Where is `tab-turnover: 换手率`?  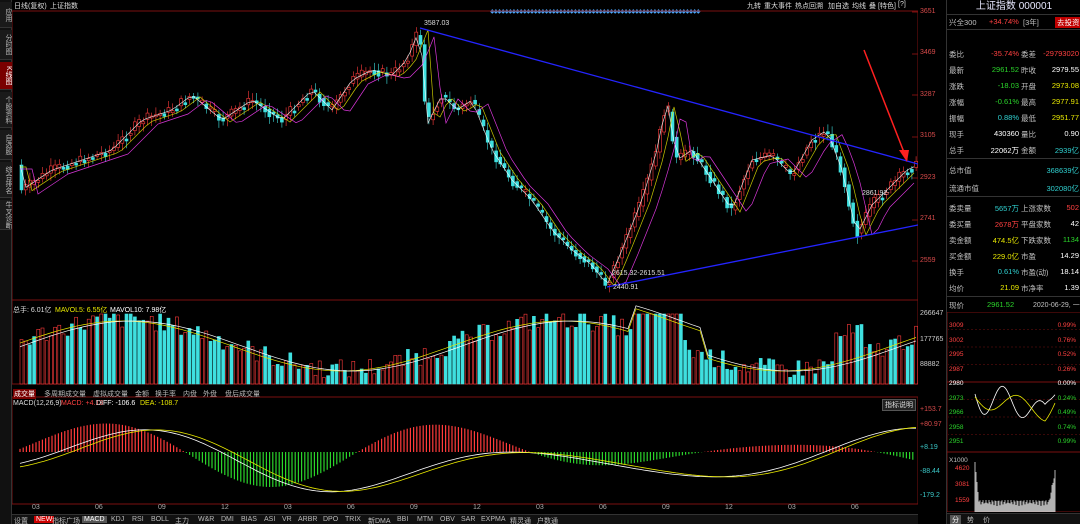 tab-turnover: 换手率 is located at coordinates (165, 394).